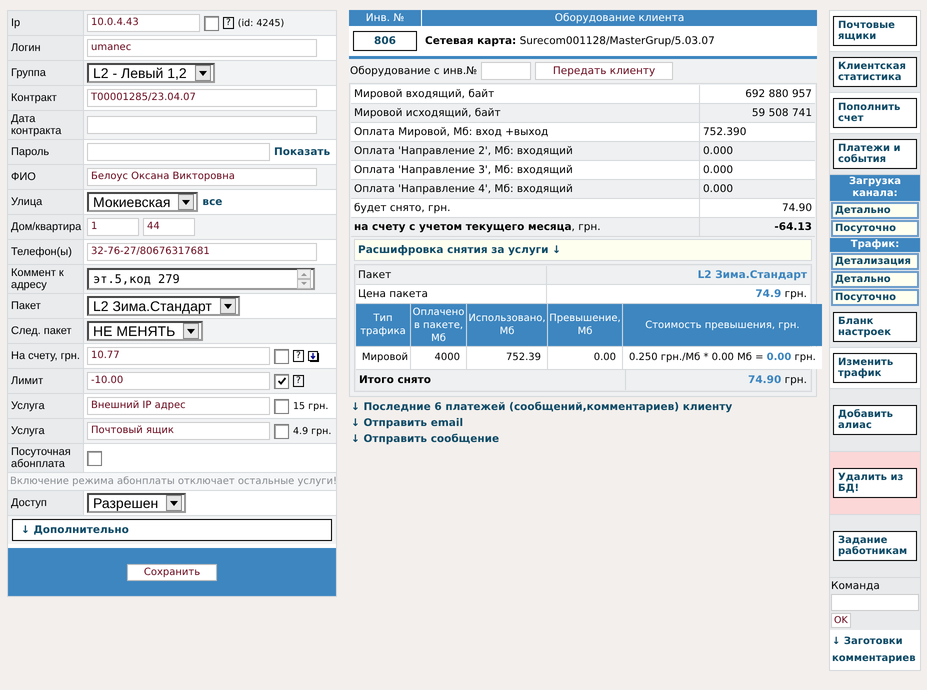 The image size is (927, 690). Describe the element at coordinates (424, 94) in the screenshot. I see `stat-label: Мировой входящий, байт` at that location.